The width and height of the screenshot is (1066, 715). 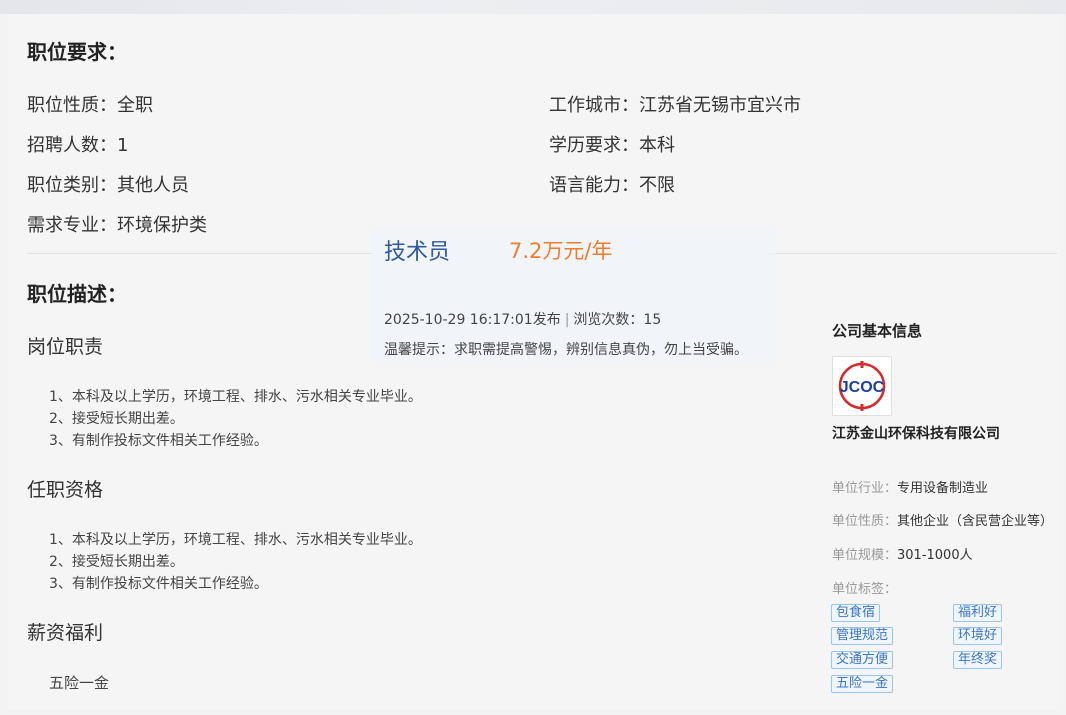 What do you see at coordinates (617, 320) in the screenshot?
I see `view-count: 浏览次数：15` at bounding box center [617, 320].